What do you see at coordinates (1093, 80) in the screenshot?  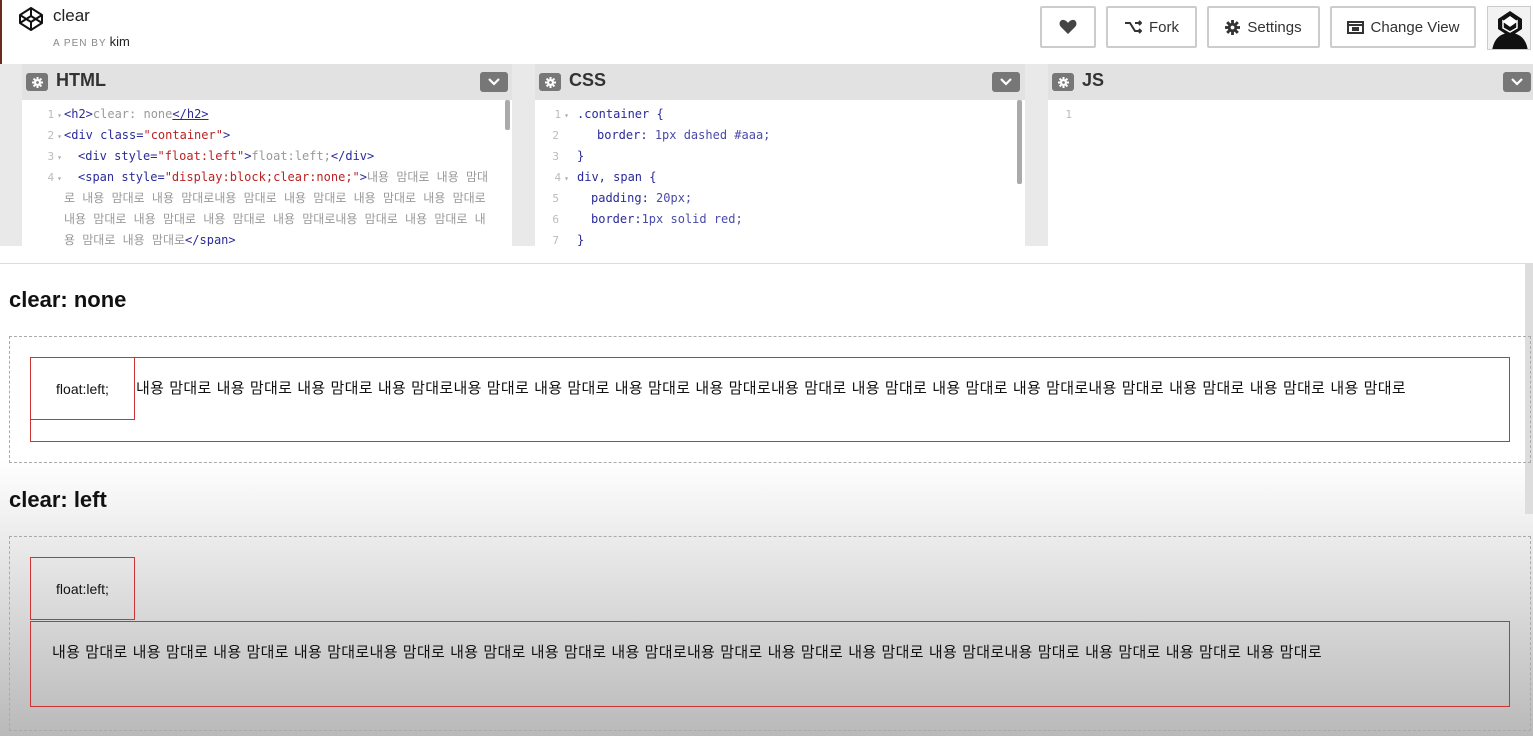 I see `js-editor-title: JS` at bounding box center [1093, 80].